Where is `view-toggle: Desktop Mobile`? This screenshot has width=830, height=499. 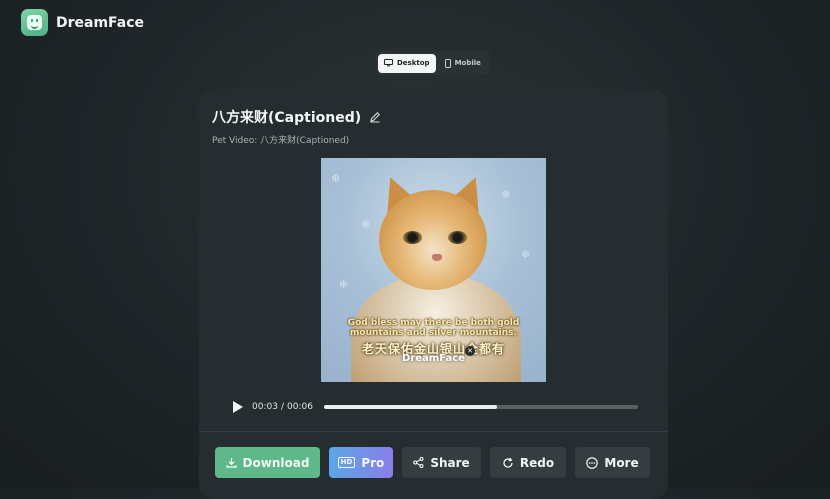
view-toggle: Desktop Mobile is located at coordinates (433, 63).